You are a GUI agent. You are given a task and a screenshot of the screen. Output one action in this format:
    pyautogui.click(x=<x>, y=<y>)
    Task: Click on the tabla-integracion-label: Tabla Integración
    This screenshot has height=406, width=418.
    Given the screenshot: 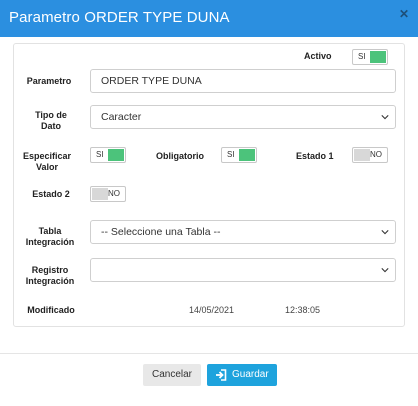 What is the action you would take?
    pyautogui.click(x=50, y=237)
    